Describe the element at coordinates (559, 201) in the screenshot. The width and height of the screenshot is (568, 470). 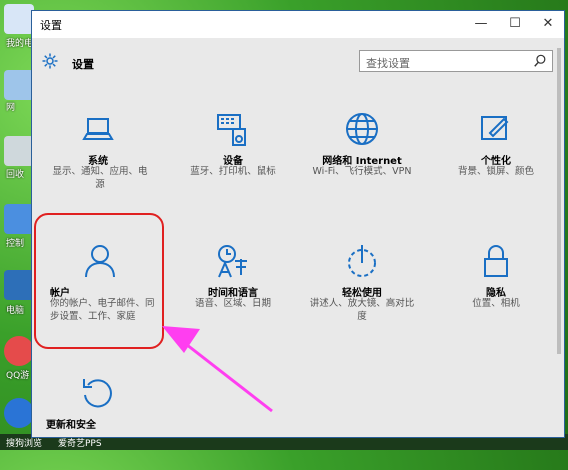
I see `scrollbar` at that location.